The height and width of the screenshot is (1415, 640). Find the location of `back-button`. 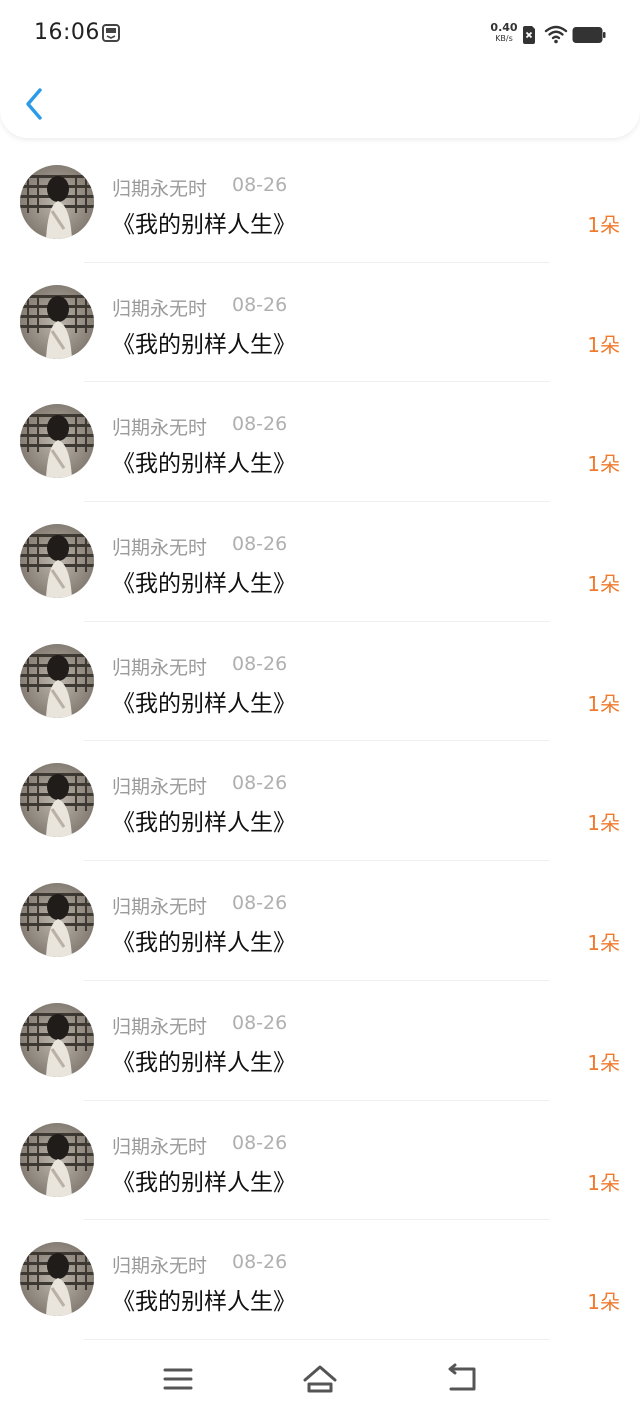

back-button is located at coordinates (35, 104).